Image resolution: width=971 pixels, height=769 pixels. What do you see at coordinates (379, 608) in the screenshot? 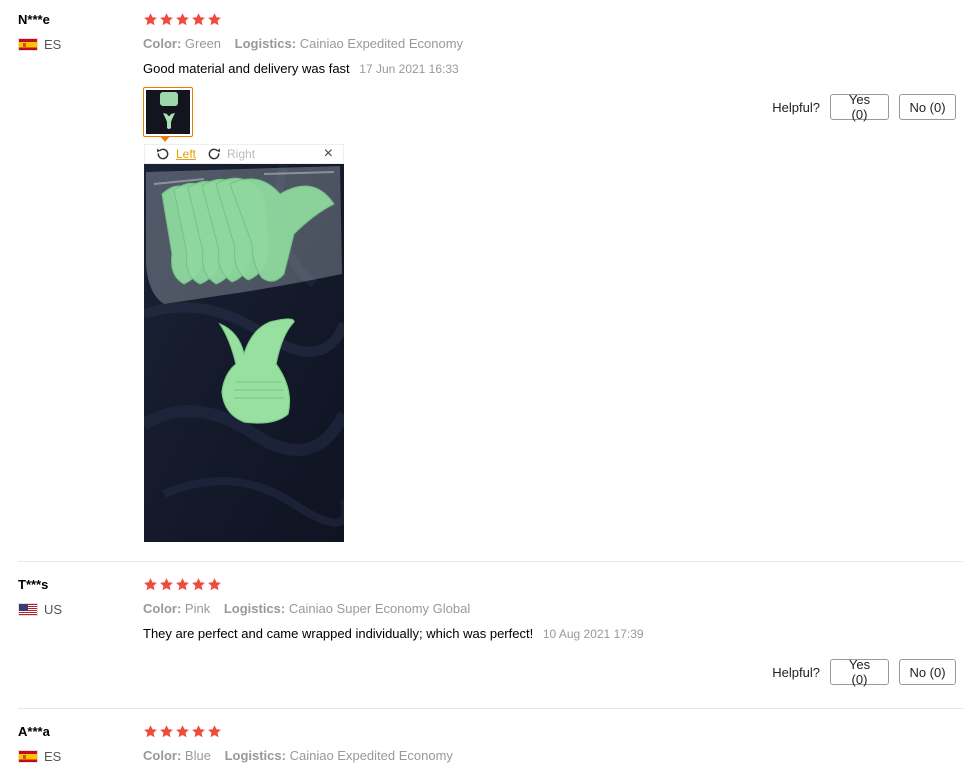
I see `logistics-value: Cainiao Super Economy Global` at bounding box center [379, 608].